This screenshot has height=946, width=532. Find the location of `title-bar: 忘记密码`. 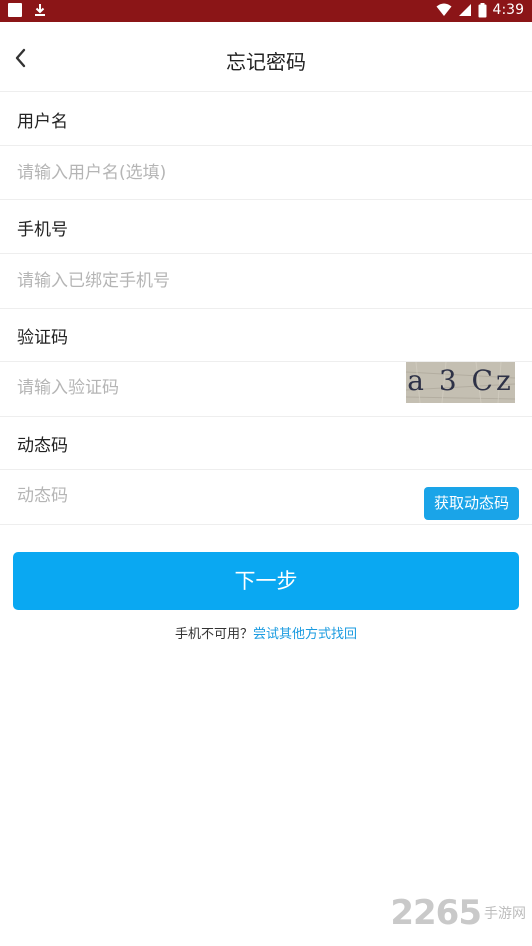

title-bar: 忘记密码 is located at coordinates (266, 57).